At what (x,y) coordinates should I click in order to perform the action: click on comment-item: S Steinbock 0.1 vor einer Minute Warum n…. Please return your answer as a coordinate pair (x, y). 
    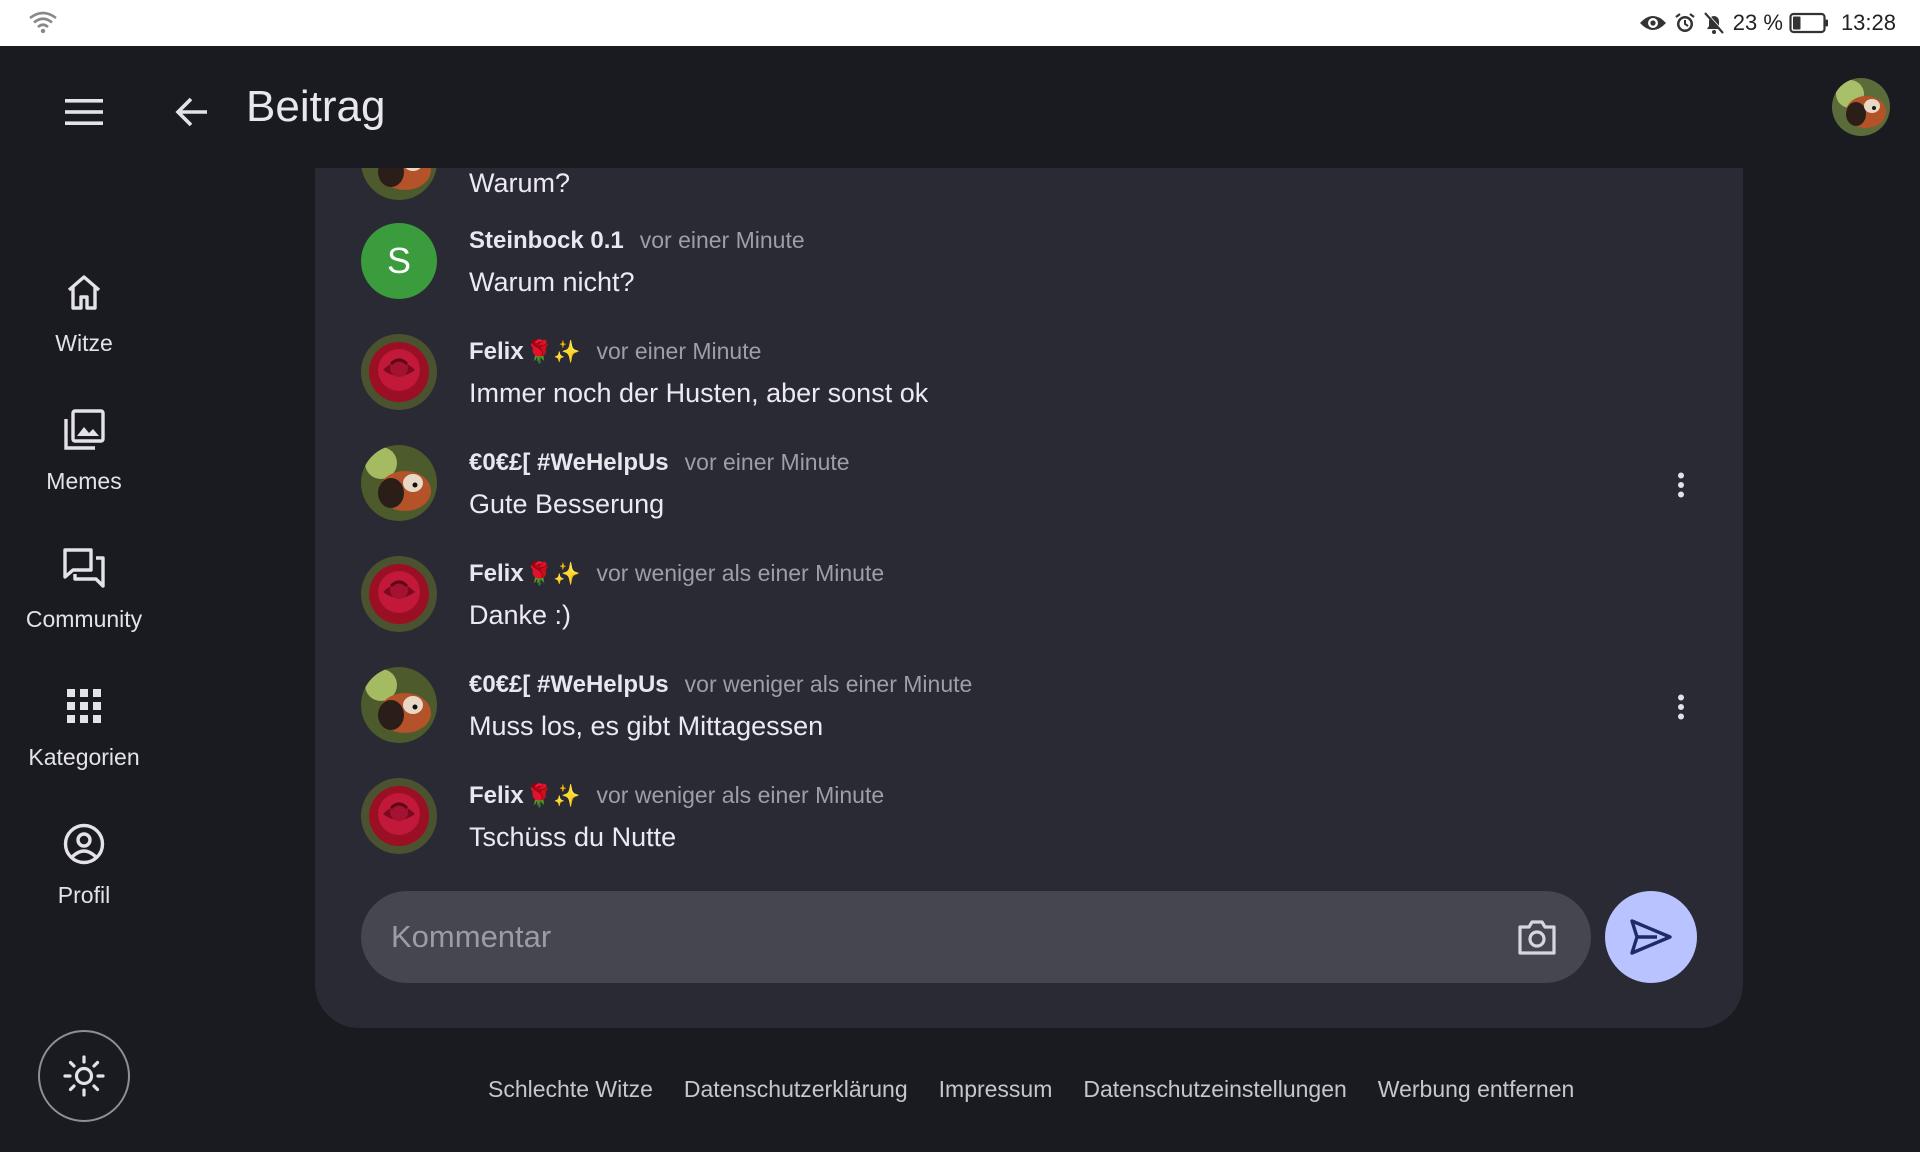
    Looking at the image, I should click on (1031, 273).